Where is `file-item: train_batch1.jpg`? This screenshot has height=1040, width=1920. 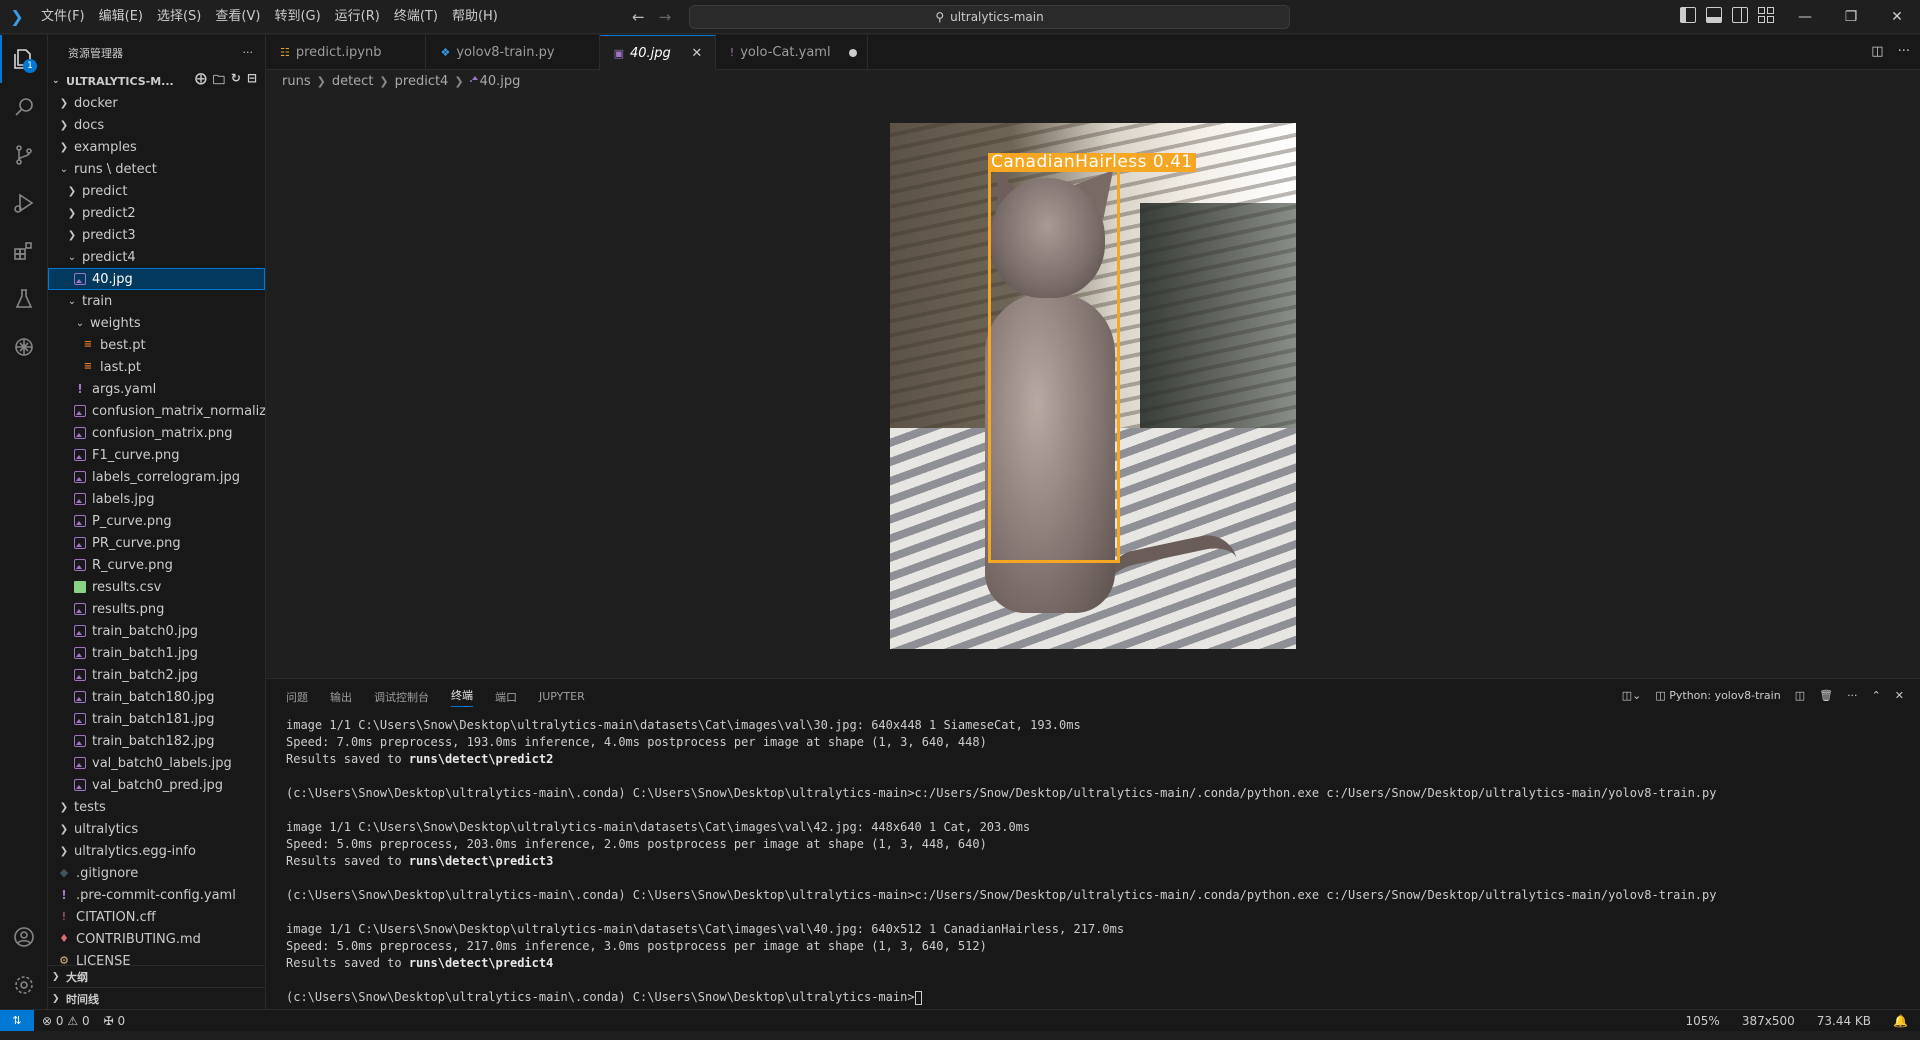
file-item: train_batch1.jpg is located at coordinates (156, 653).